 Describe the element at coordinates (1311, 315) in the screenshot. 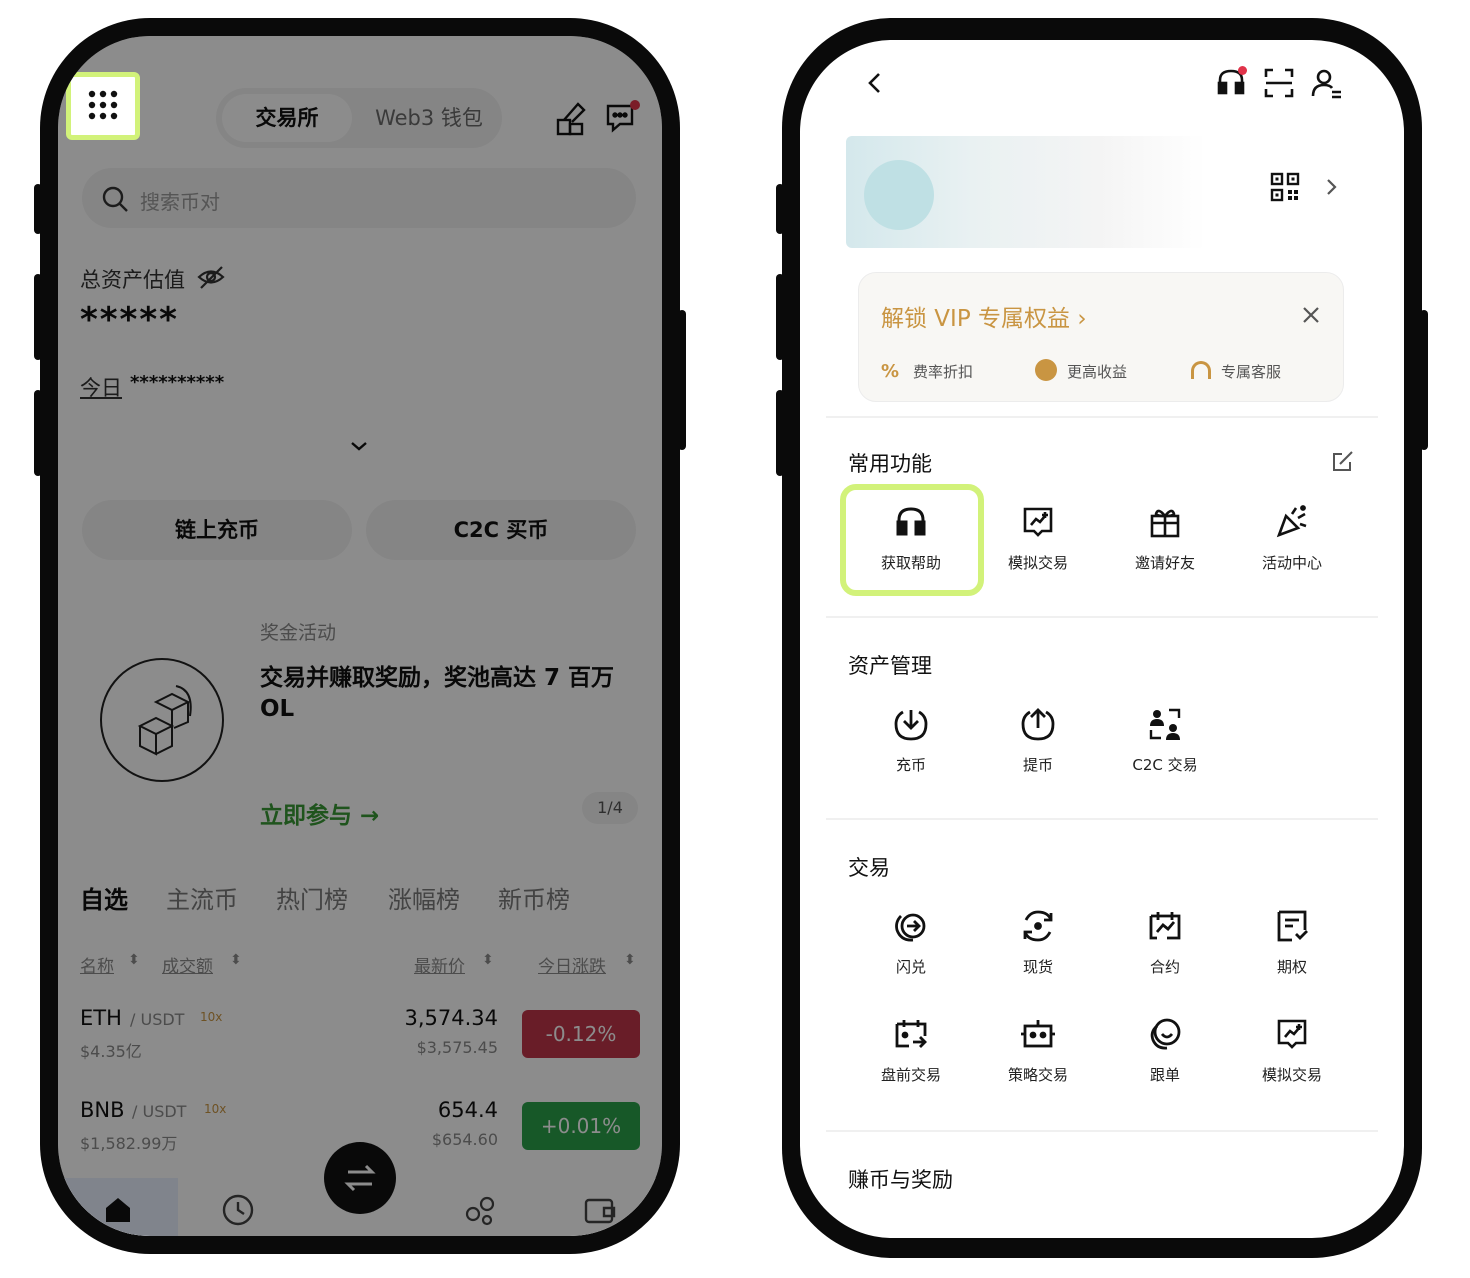

I see `close-icon` at that location.